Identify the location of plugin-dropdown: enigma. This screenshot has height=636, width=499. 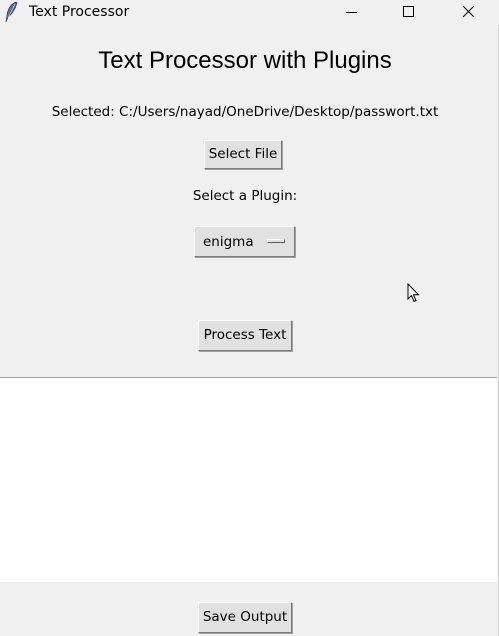
(244, 241).